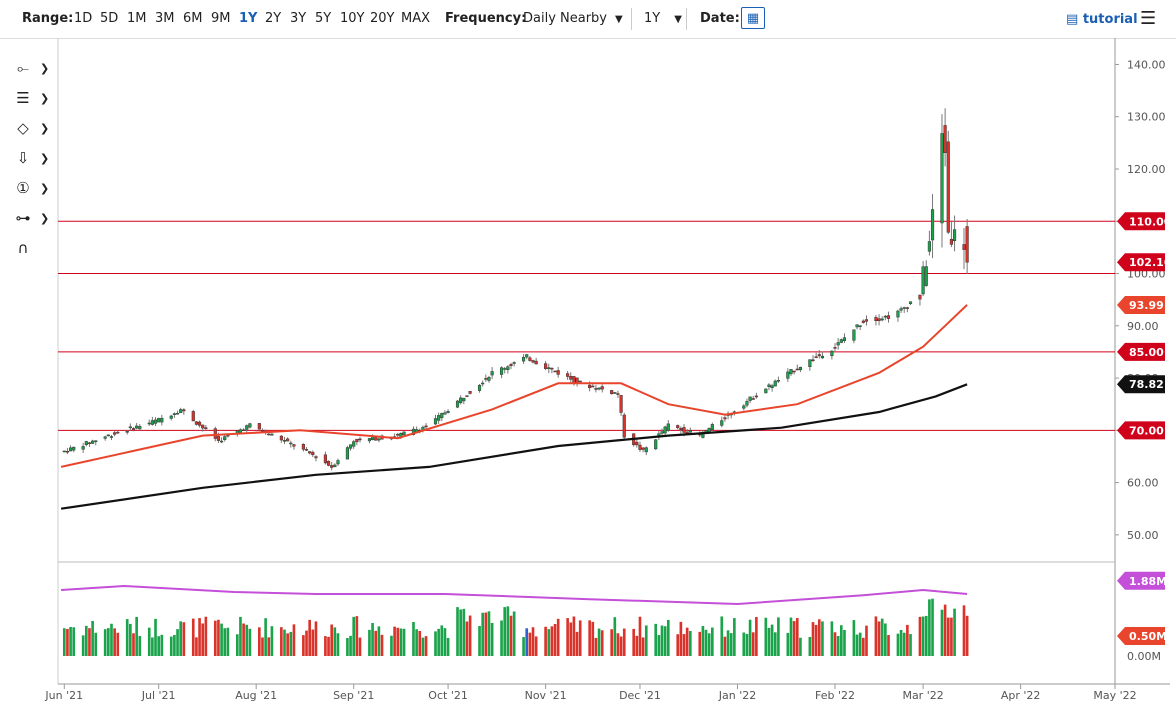  What do you see at coordinates (573, 18) in the screenshot?
I see `frequency-dropdown: Daily Nearby ▼` at bounding box center [573, 18].